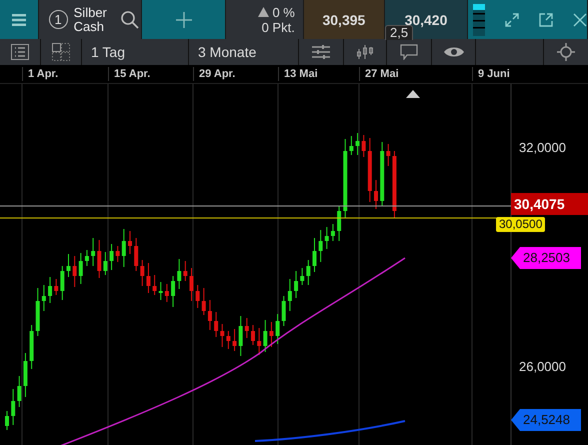  What do you see at coordinates (399, 32) in the screenshot?
I see `spread-tooltip: 2,5` at bounding box center [399, 32].